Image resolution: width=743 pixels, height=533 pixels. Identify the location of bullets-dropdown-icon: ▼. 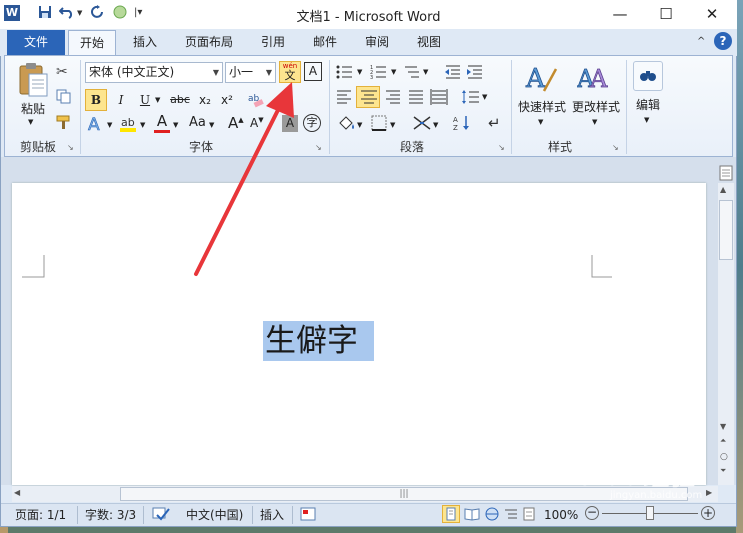
(359, 72).